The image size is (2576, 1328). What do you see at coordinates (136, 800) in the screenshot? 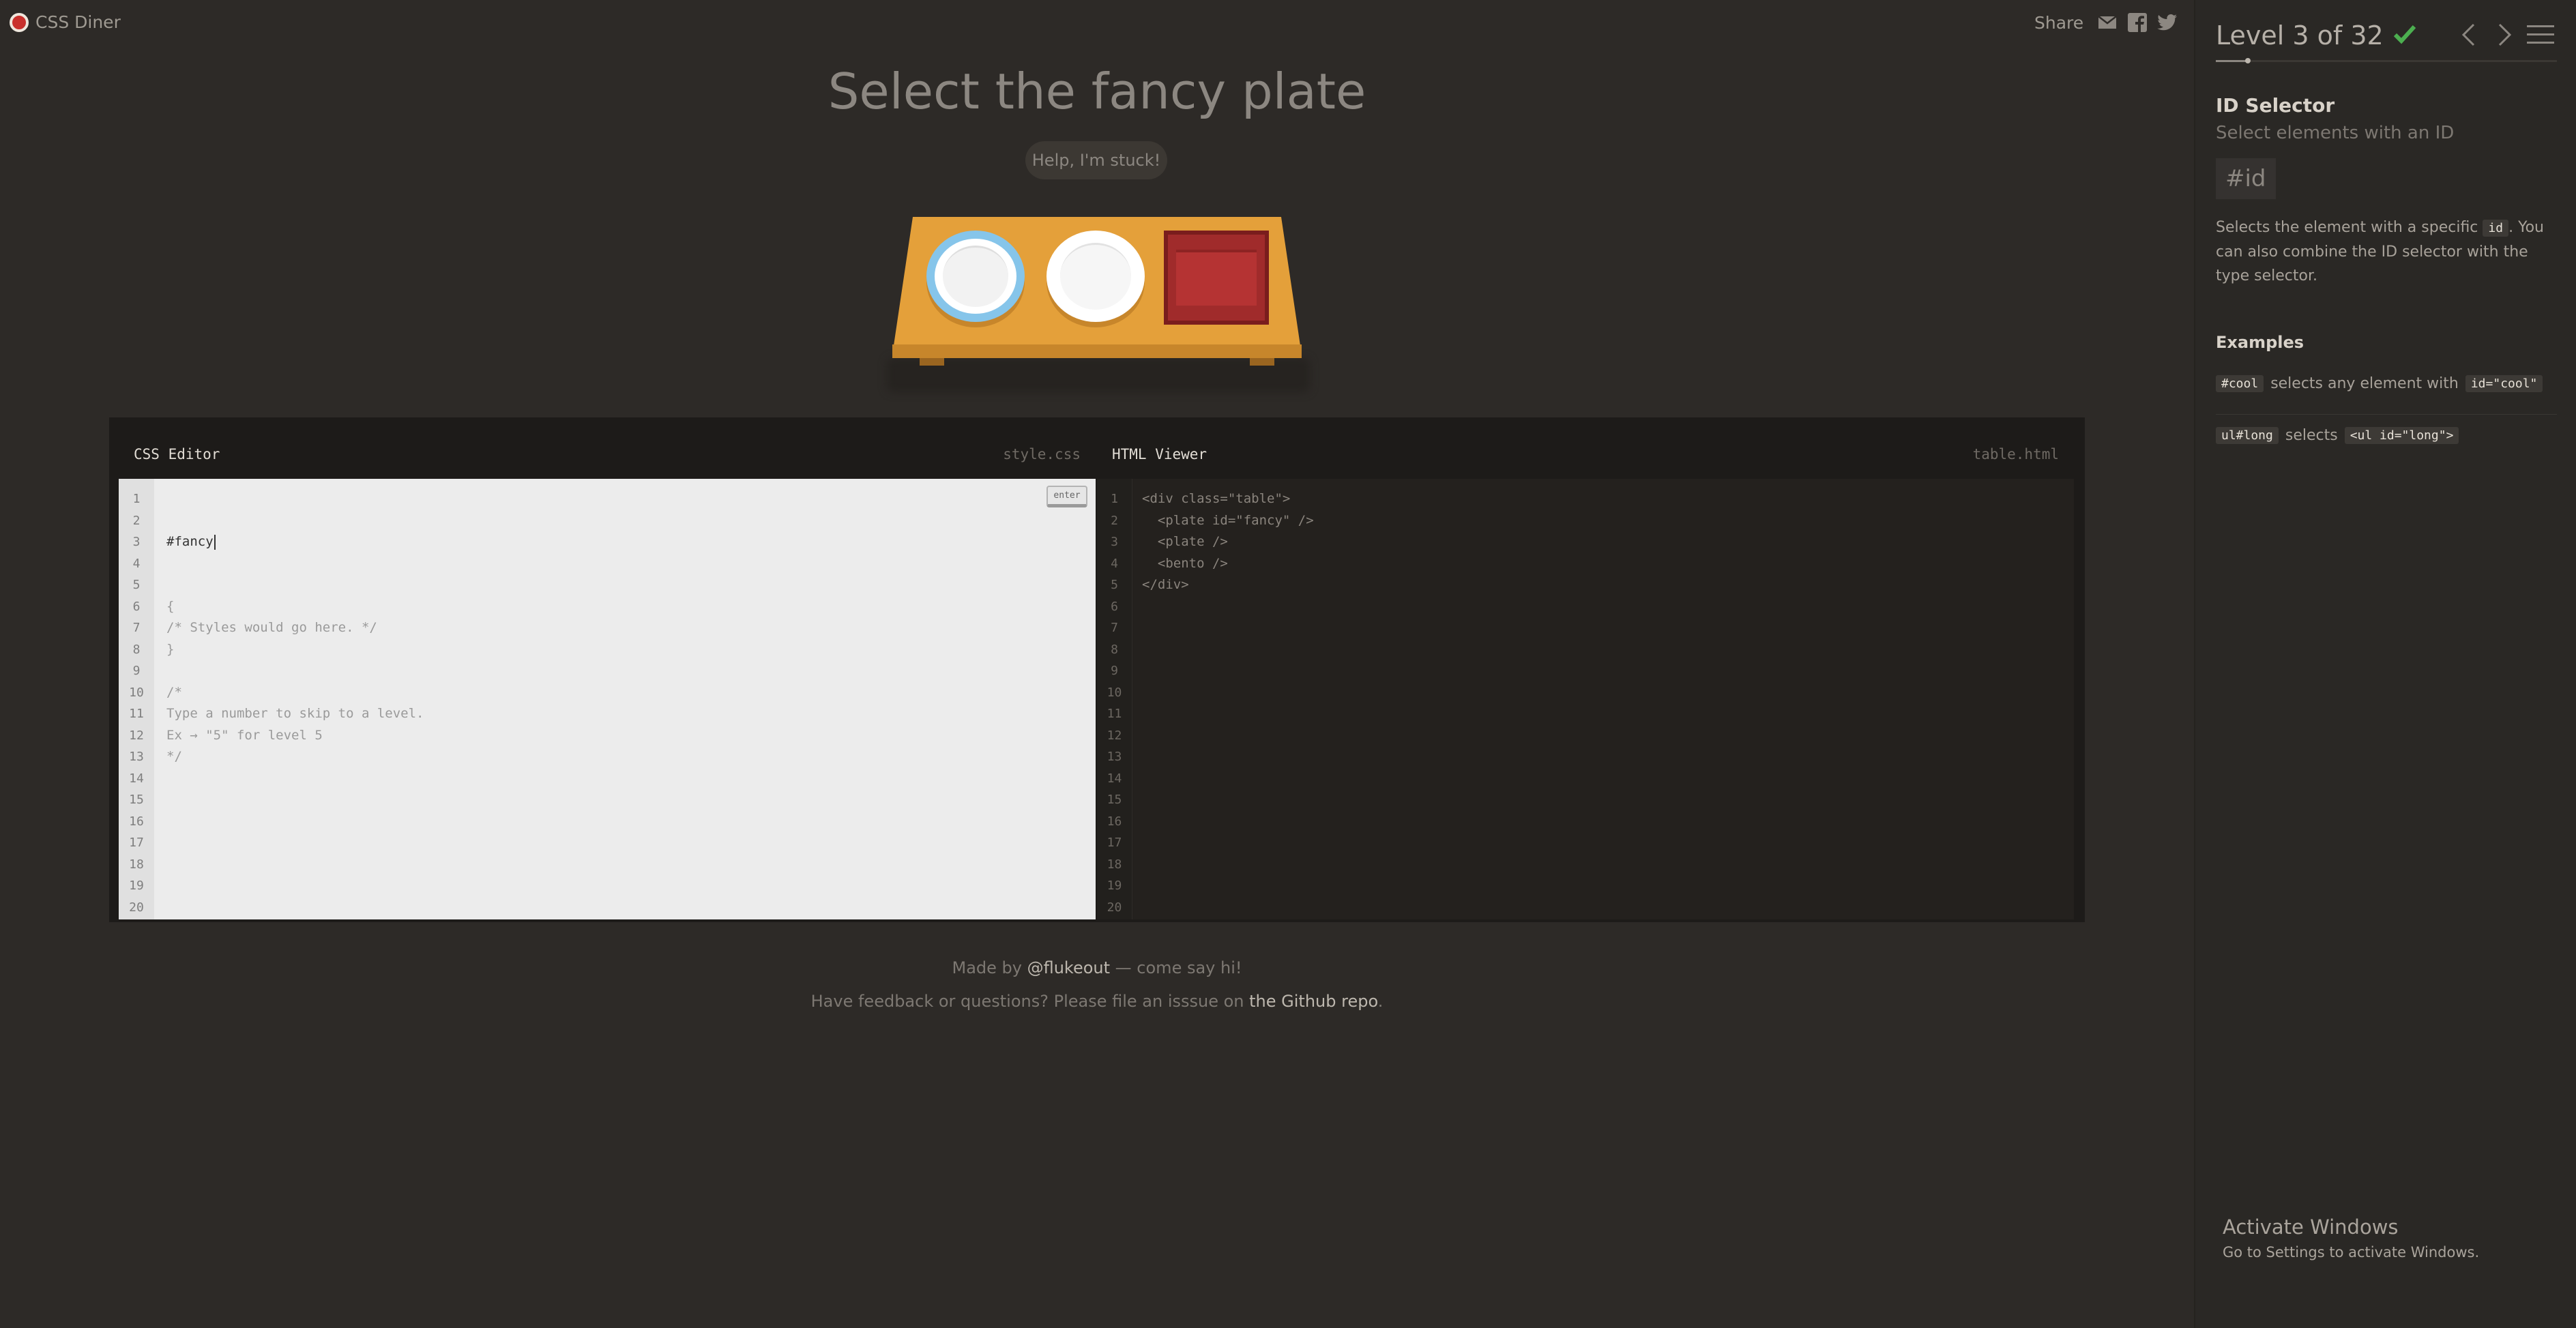
I see `line-number: 15` at bounding box center [136, 800].